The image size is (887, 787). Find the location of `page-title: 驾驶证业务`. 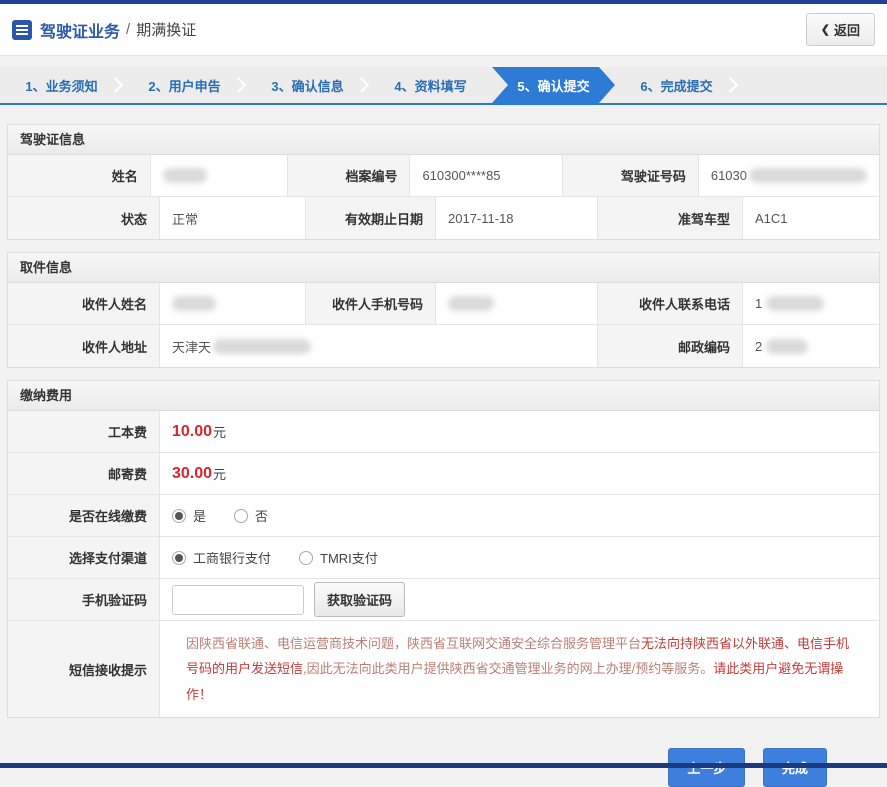

page-title: 驾驶证业务 is located at coordinates (80, 32).